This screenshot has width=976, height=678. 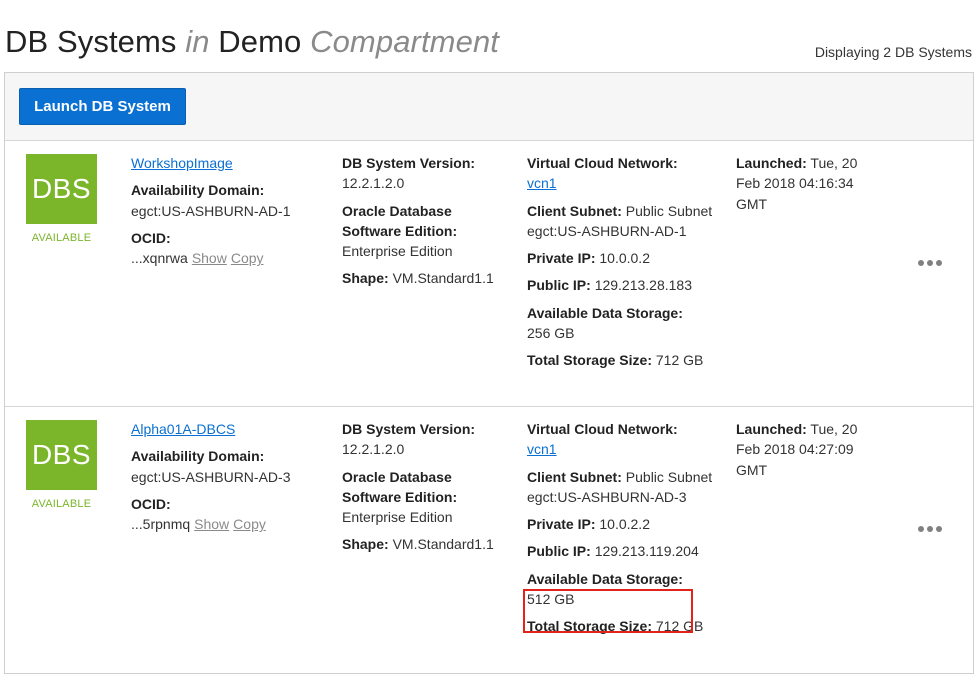 What do you see at coordinates (159, 258) in the screenshot?
I see `ocid-value: ...xqnrwa` at bounding box center [159, 258].